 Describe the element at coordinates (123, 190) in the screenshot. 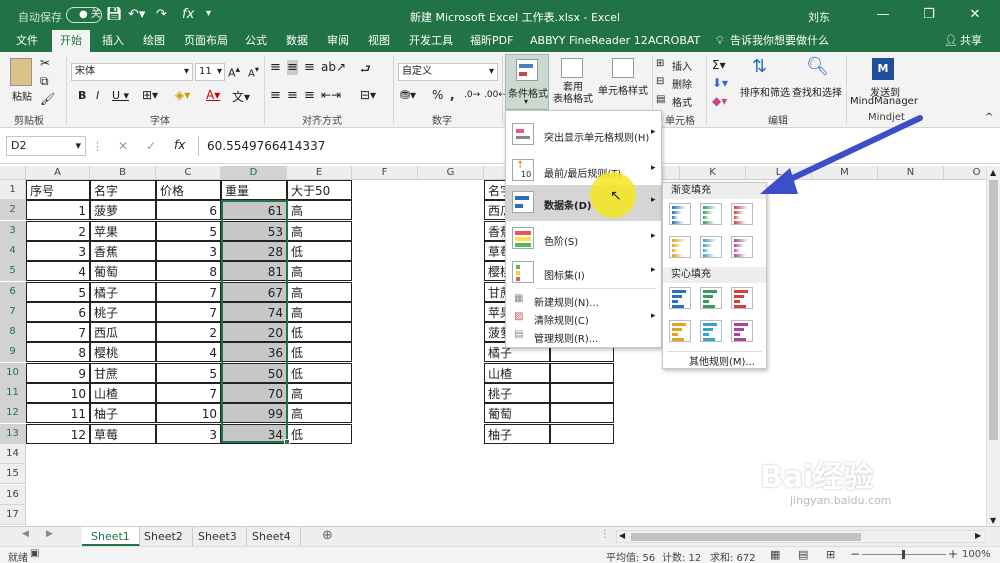

I see `table-header-cell: 名字` at that location.